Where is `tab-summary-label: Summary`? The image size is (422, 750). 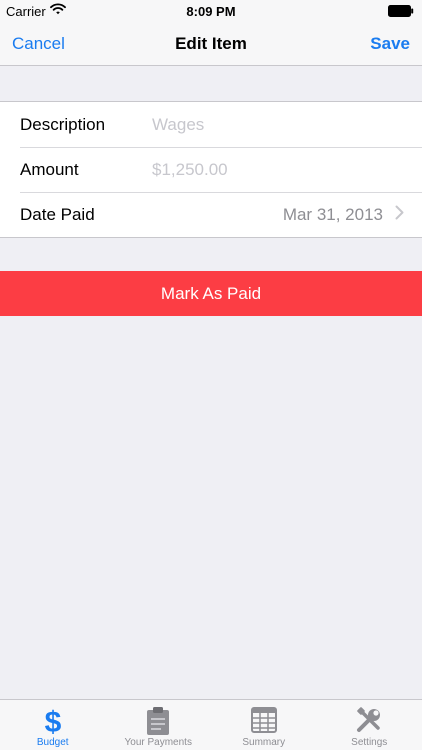
tab-summary-label: Summary is located at coordinates (264, 742).